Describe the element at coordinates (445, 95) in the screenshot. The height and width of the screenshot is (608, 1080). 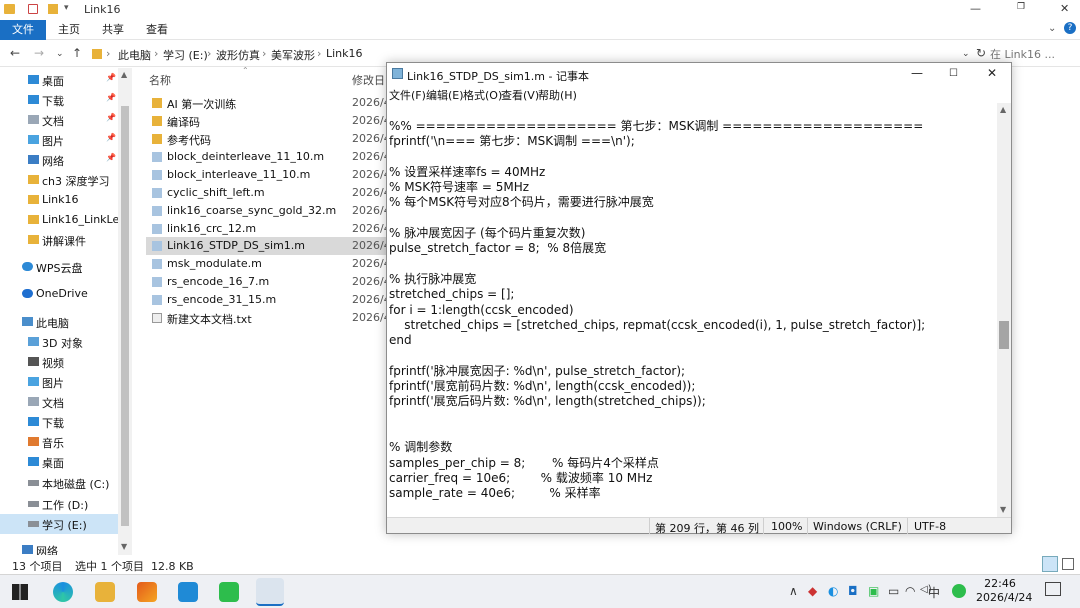
I see `menu-edit: 编辑(E)` at that location.